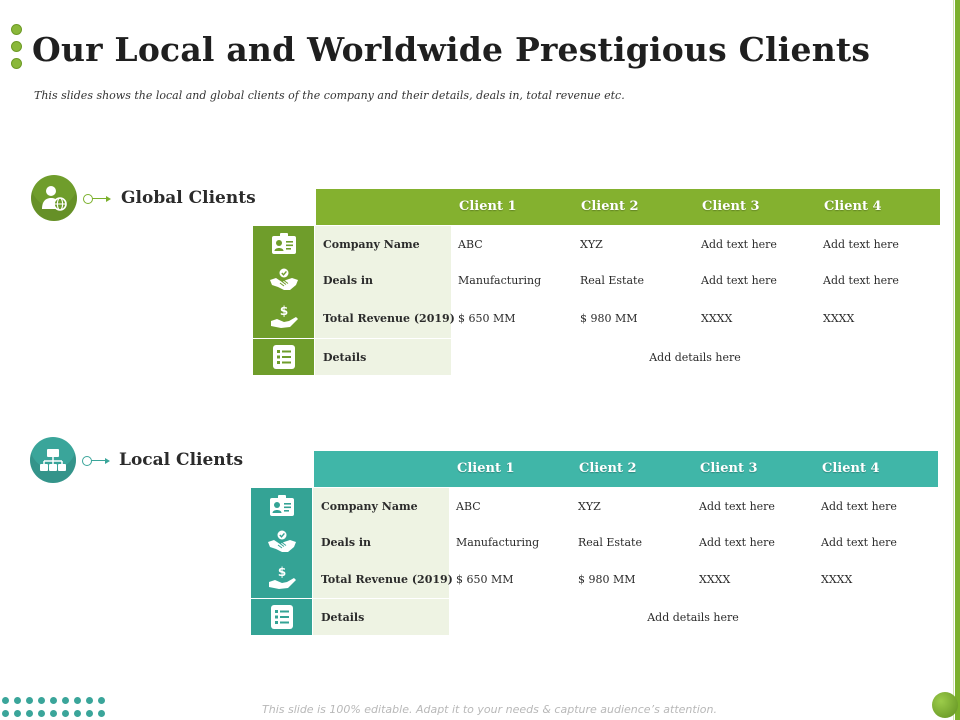  I want to click on person-globe-icon, so click(54, 198).